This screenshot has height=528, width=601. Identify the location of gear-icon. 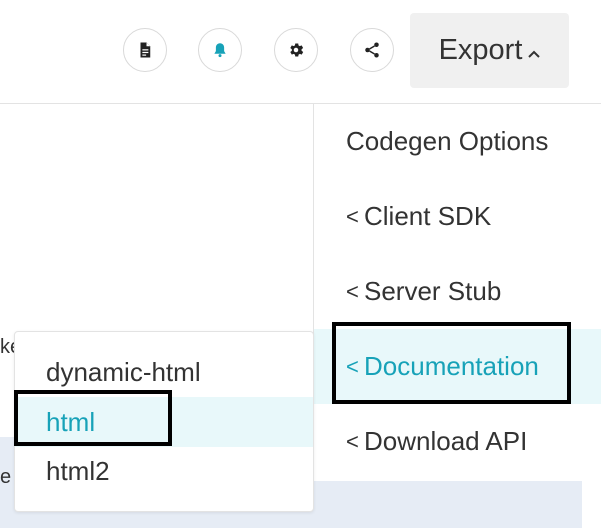
(296, 50).